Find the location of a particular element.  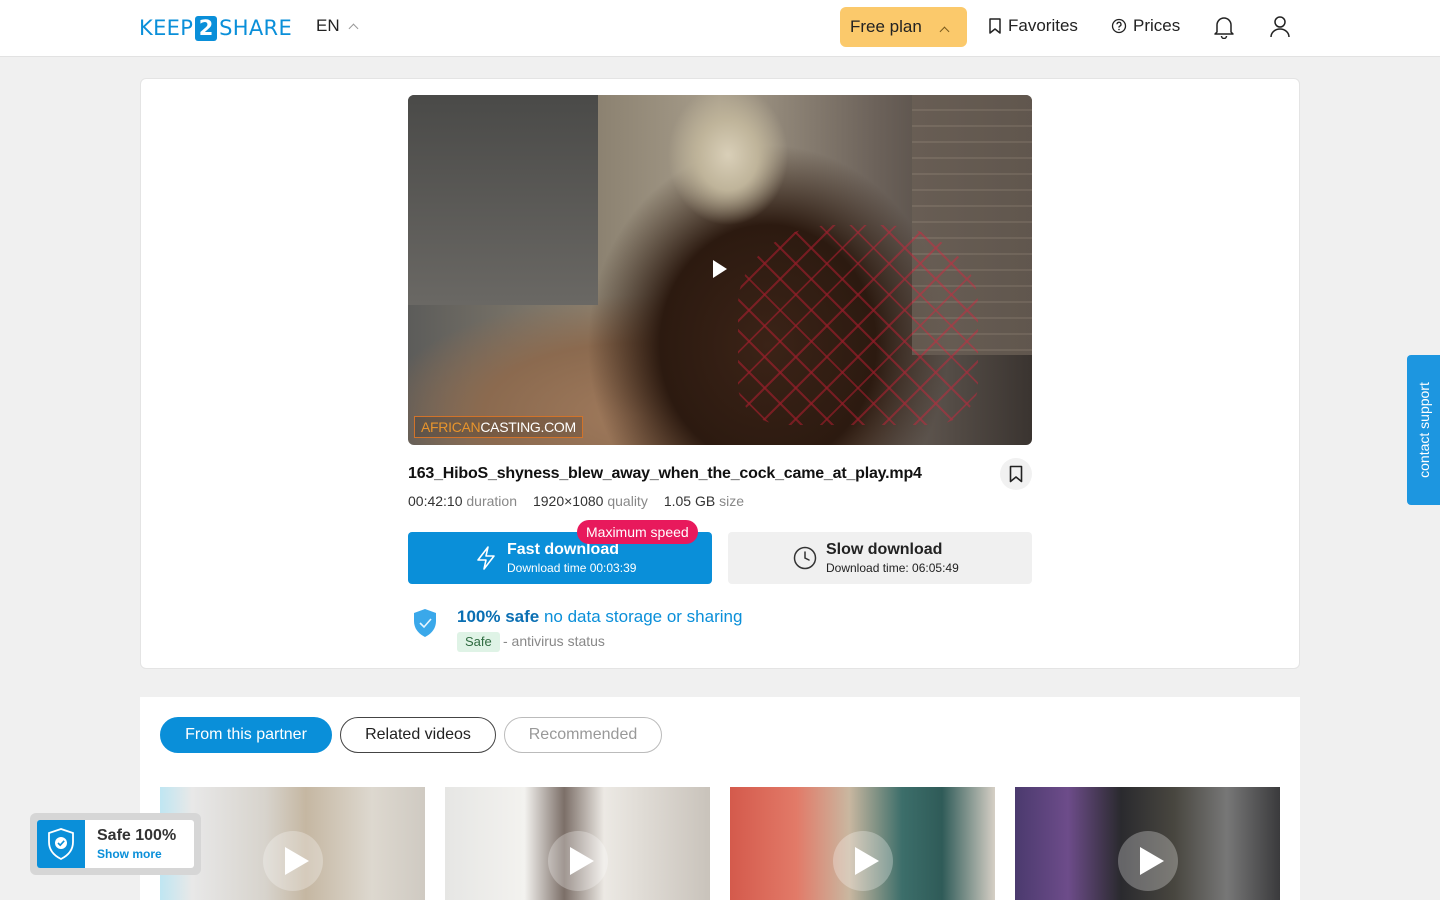

contact-support-label: contact support is located at coordinates (1423, 430).